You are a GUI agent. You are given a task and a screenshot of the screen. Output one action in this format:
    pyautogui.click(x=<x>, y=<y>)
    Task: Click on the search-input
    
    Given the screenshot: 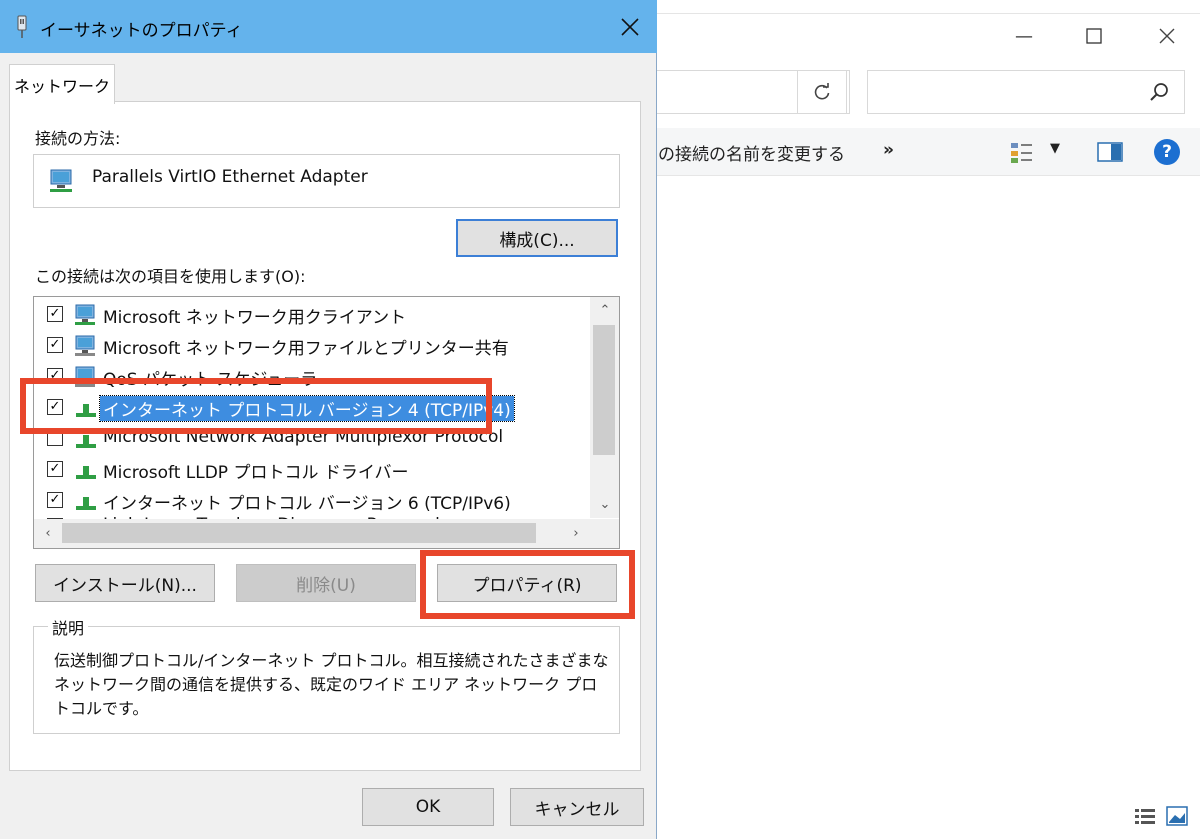 What is the action you would take?
    pyautogui.click(x=1026, y=92)
    